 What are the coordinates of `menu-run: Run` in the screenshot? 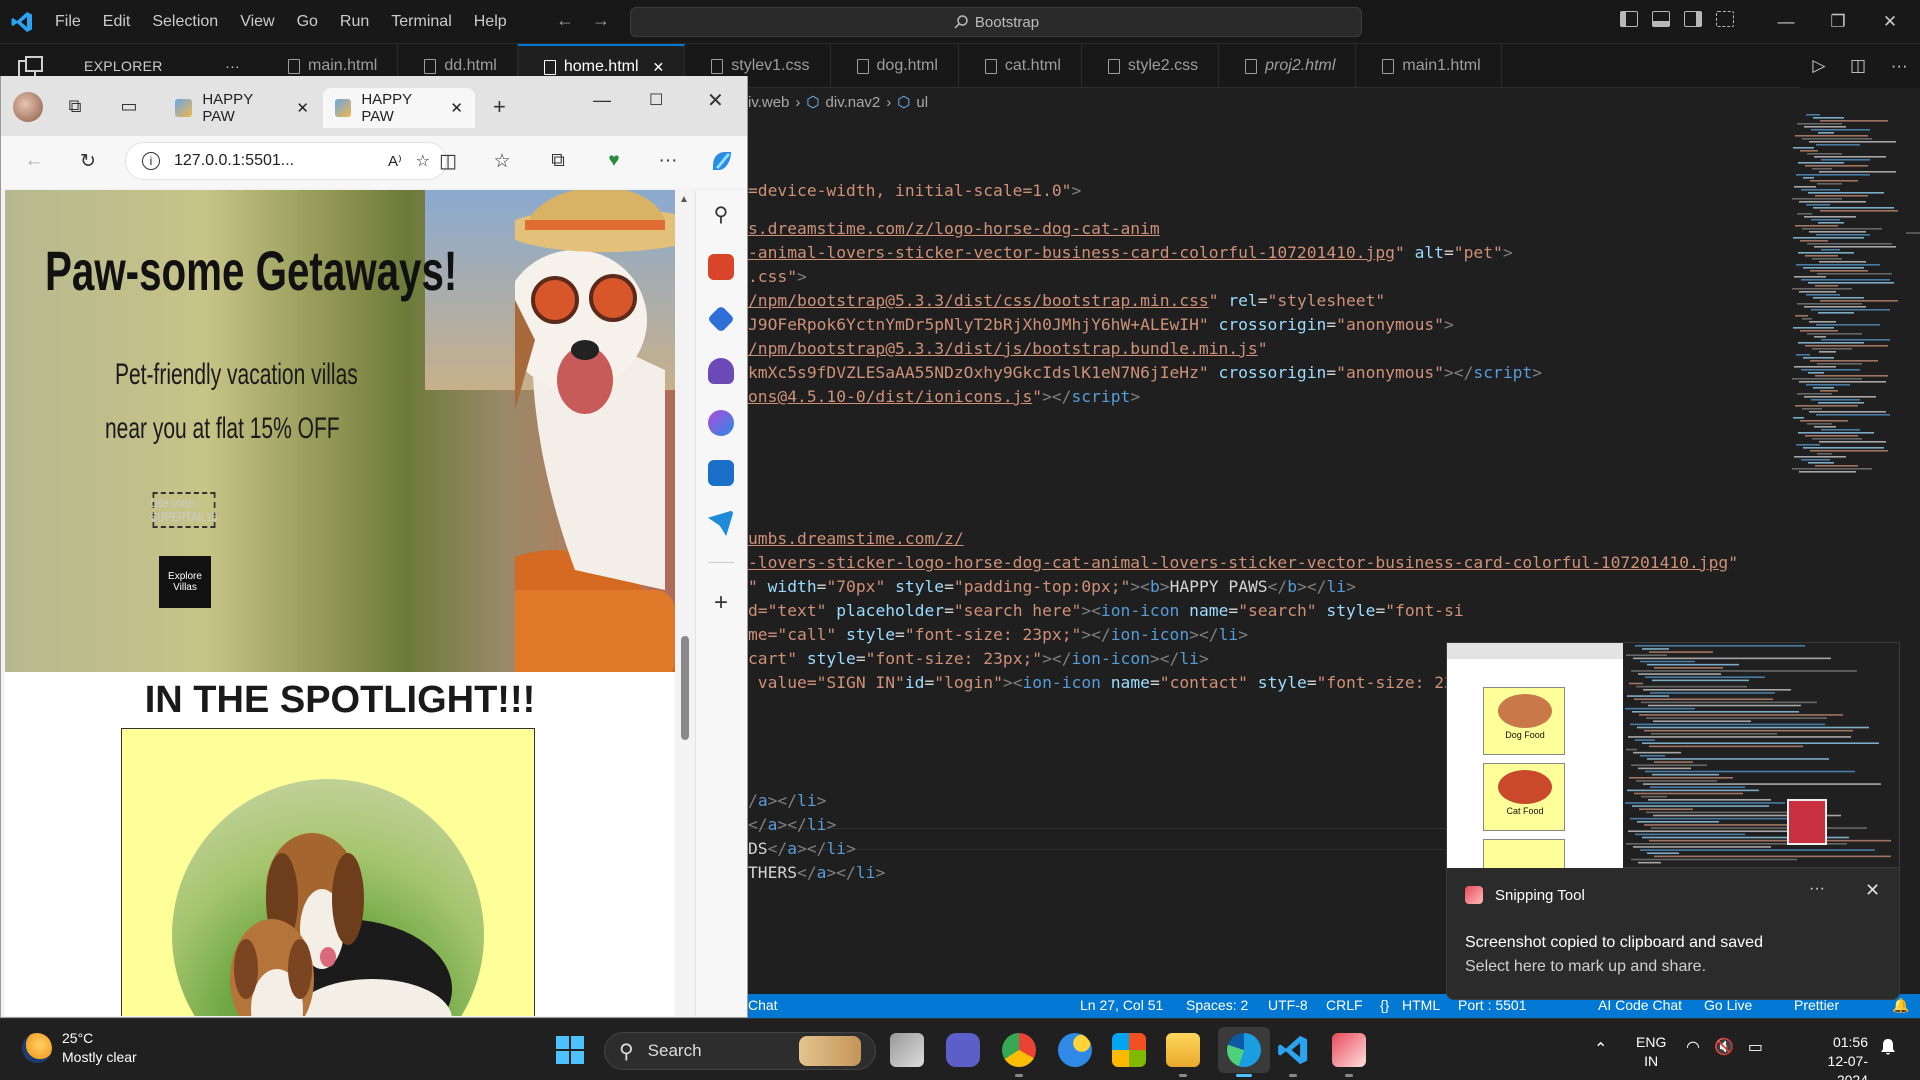 It's located at (354, 22).